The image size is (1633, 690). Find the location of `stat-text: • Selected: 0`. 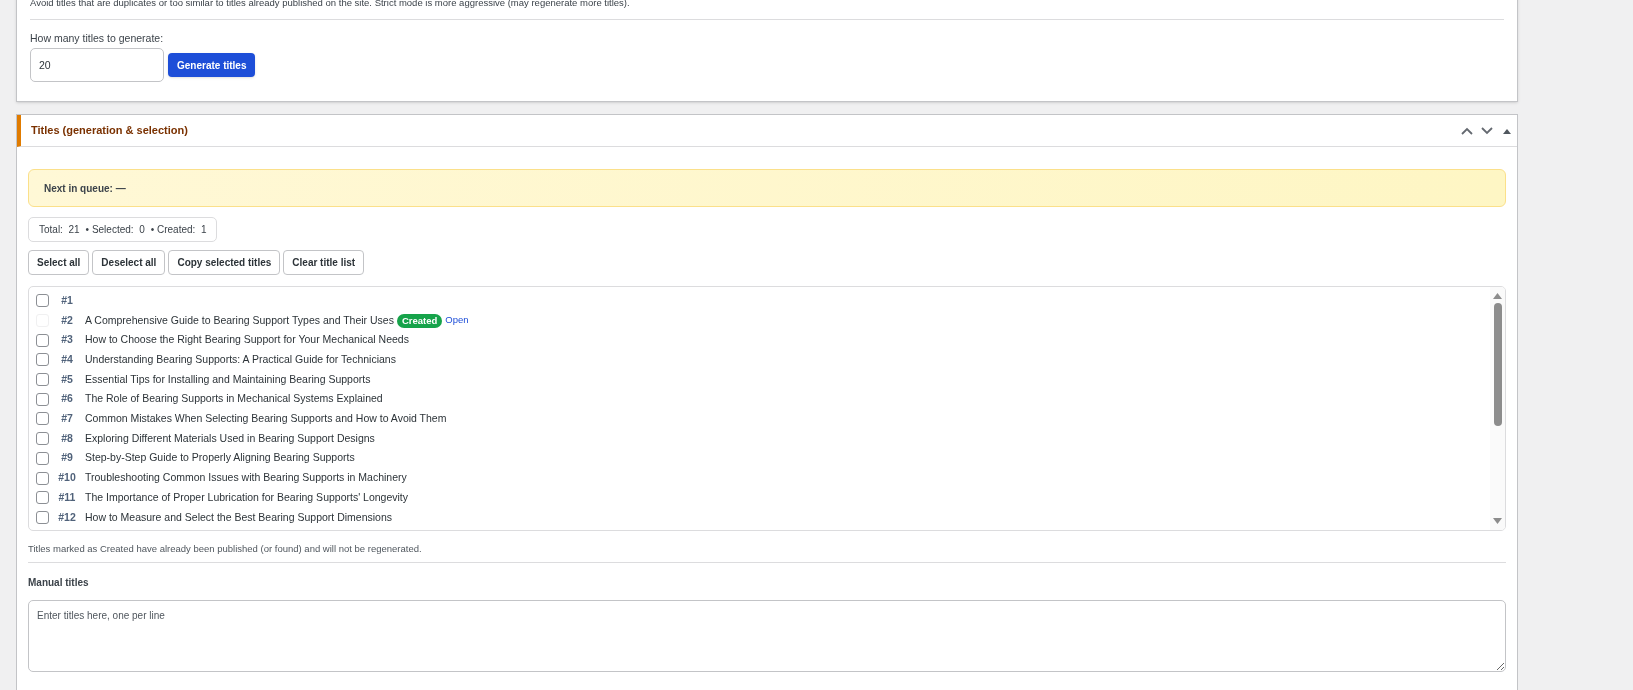

stat-text: • Selected: 0 is located at coordinates (115, 230).